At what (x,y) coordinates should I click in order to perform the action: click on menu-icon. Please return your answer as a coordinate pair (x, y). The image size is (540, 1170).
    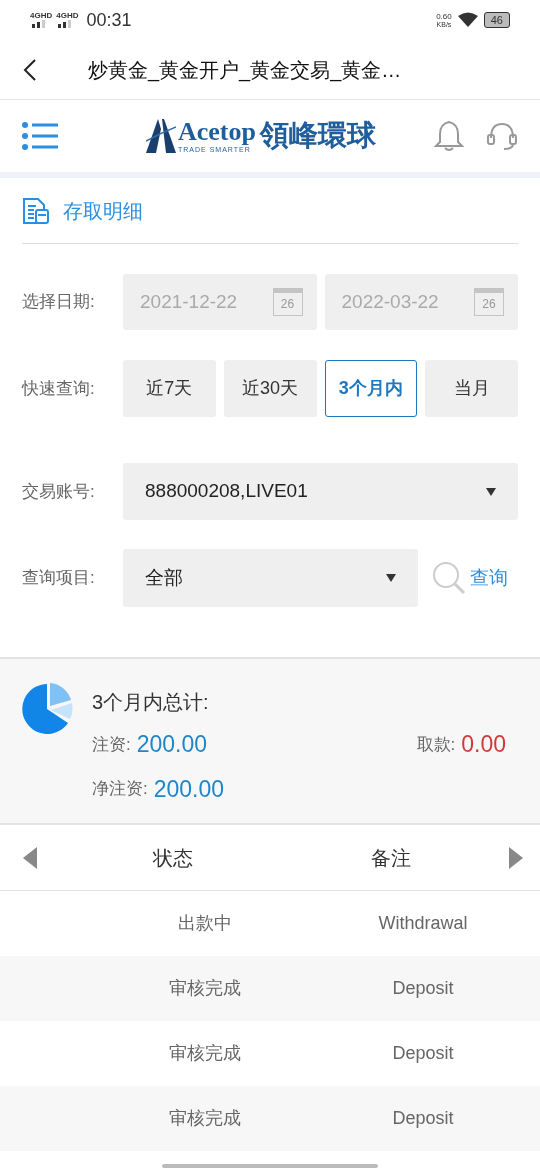
    Looking at the image, I should click on (40, 136).